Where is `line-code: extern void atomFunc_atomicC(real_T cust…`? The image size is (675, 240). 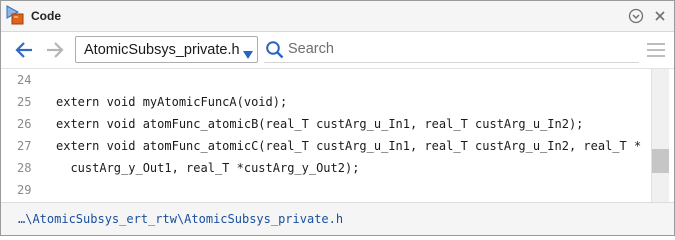
line-code: extern void atomFunc_atomicC(real_T cust… is located at coordinates (349, 146).